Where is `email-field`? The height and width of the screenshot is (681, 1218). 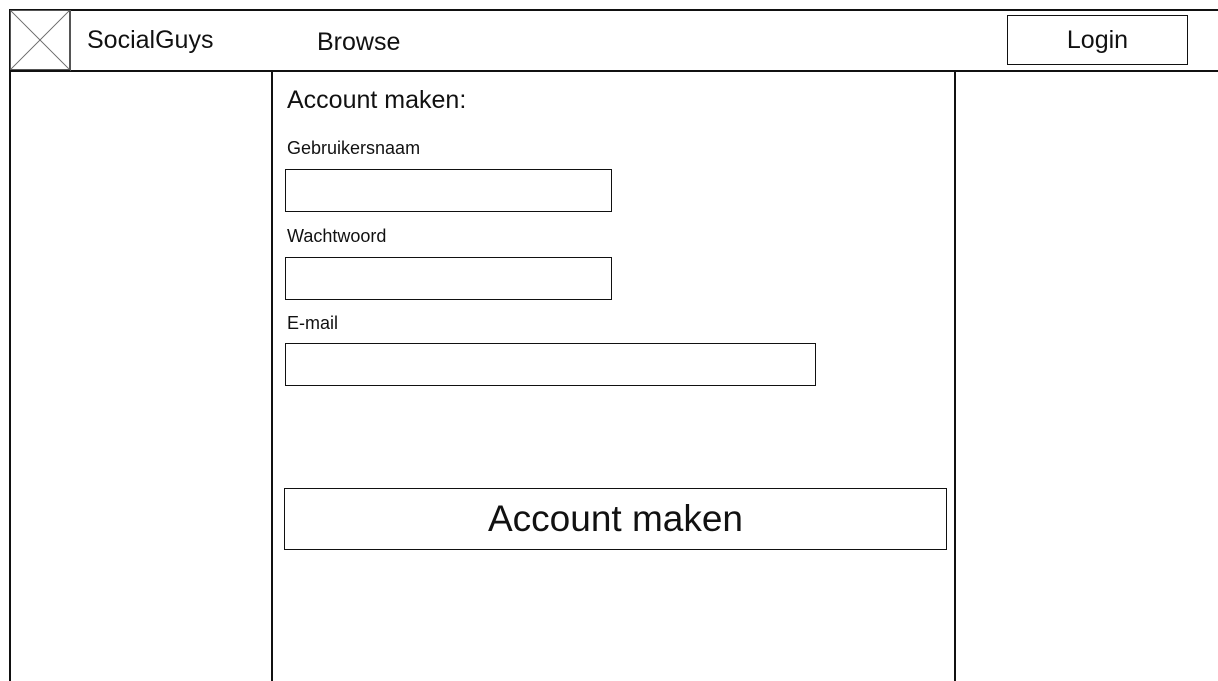
email-field is located at coordinates (550, 364).